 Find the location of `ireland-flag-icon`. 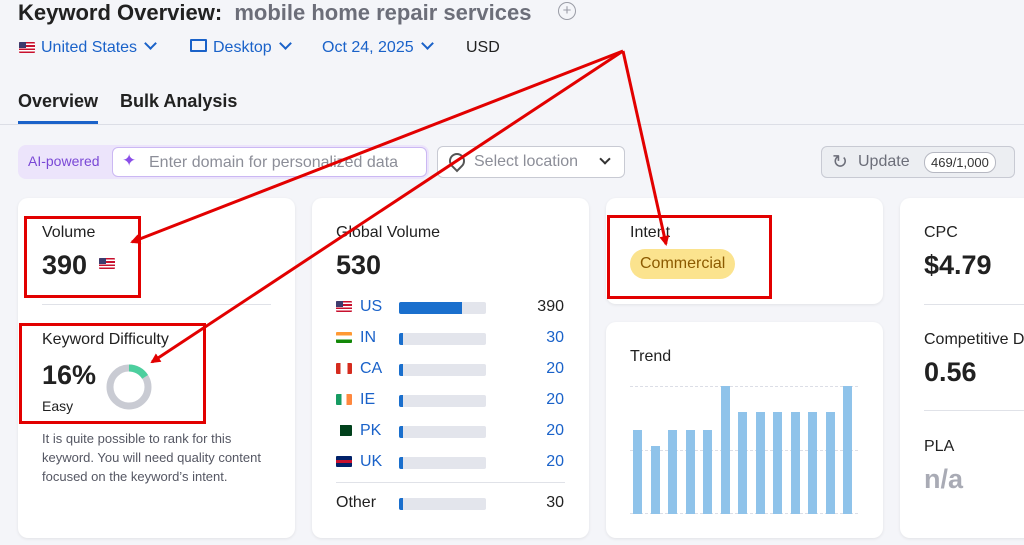

ireland-flag-icon is located at coordinates (344, 399).